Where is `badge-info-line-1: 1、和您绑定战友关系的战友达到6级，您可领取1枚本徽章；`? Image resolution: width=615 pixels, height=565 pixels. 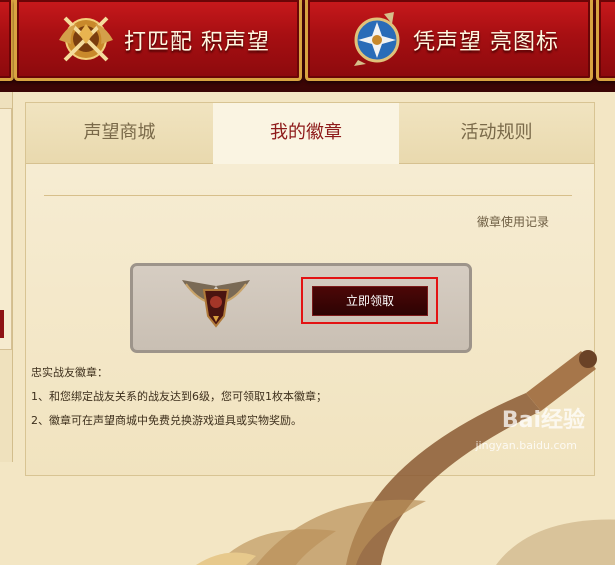
badge-info-line-1: 1、和您绑定战友关系的战友达到6级，您可领取1枚本徽章； is located at coordinates (179, 396).